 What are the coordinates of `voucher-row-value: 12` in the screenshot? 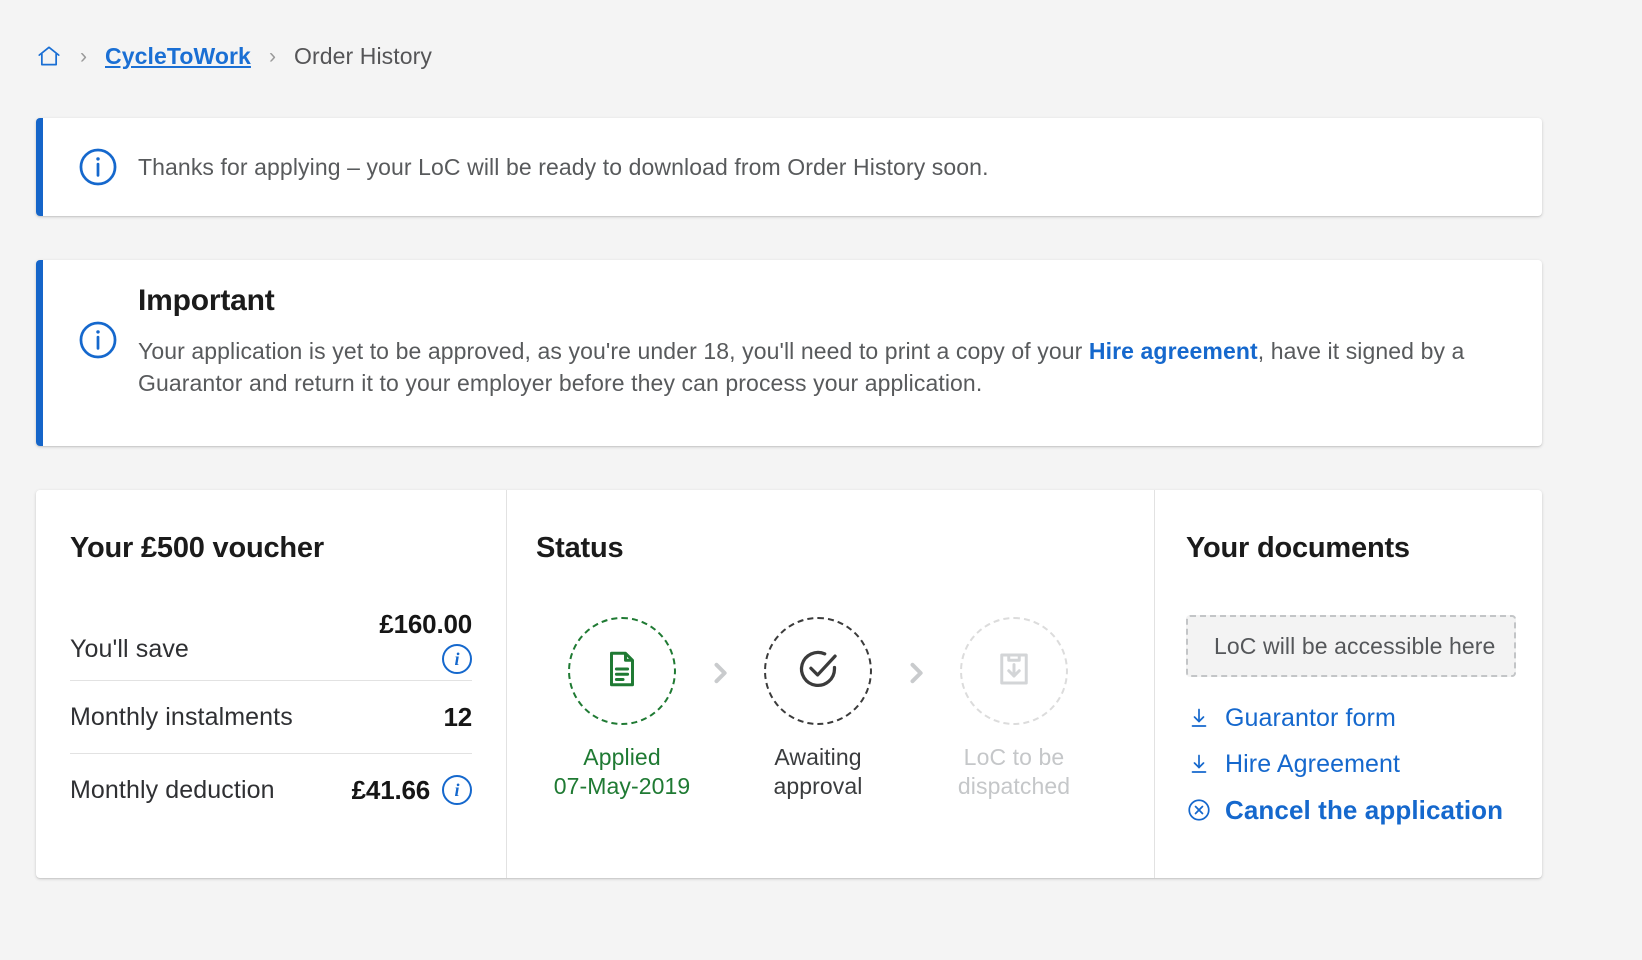 It's located at (457, 716).